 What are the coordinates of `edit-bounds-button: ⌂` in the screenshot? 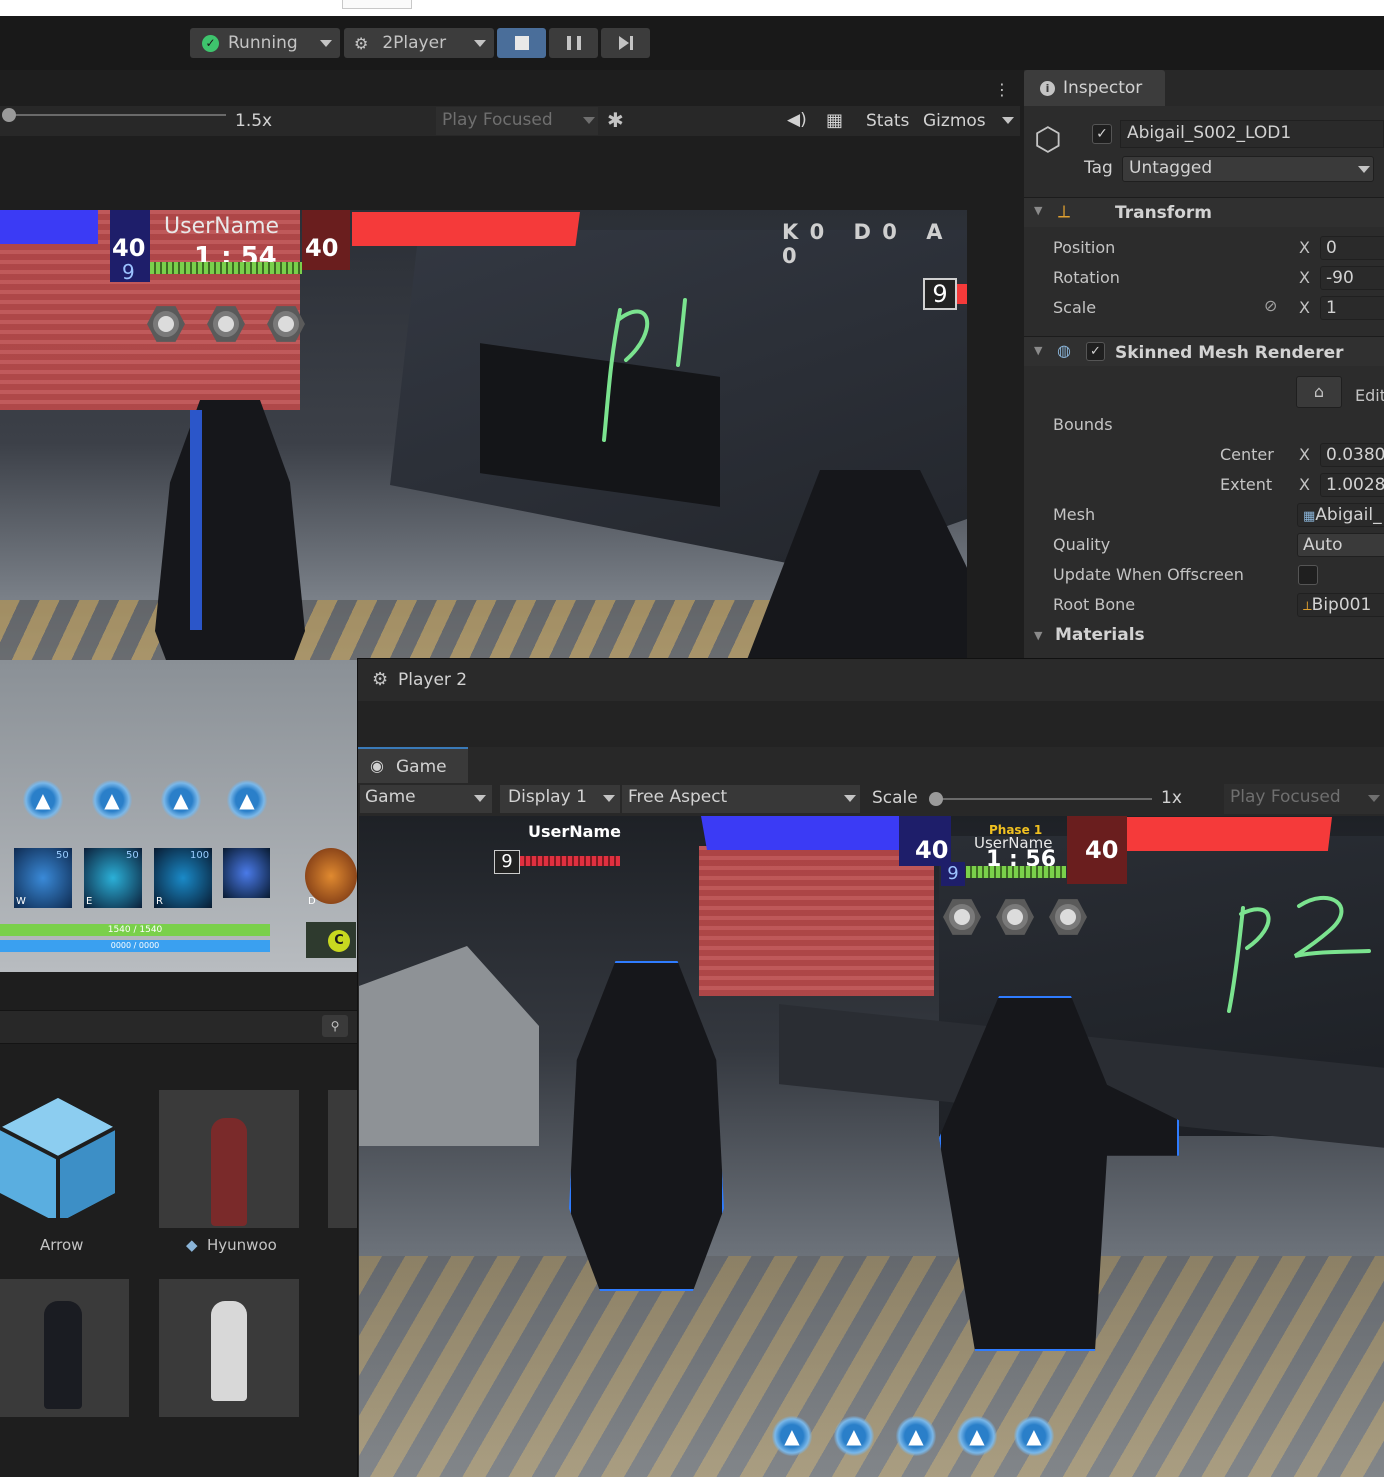 It's located at (1319, 392).